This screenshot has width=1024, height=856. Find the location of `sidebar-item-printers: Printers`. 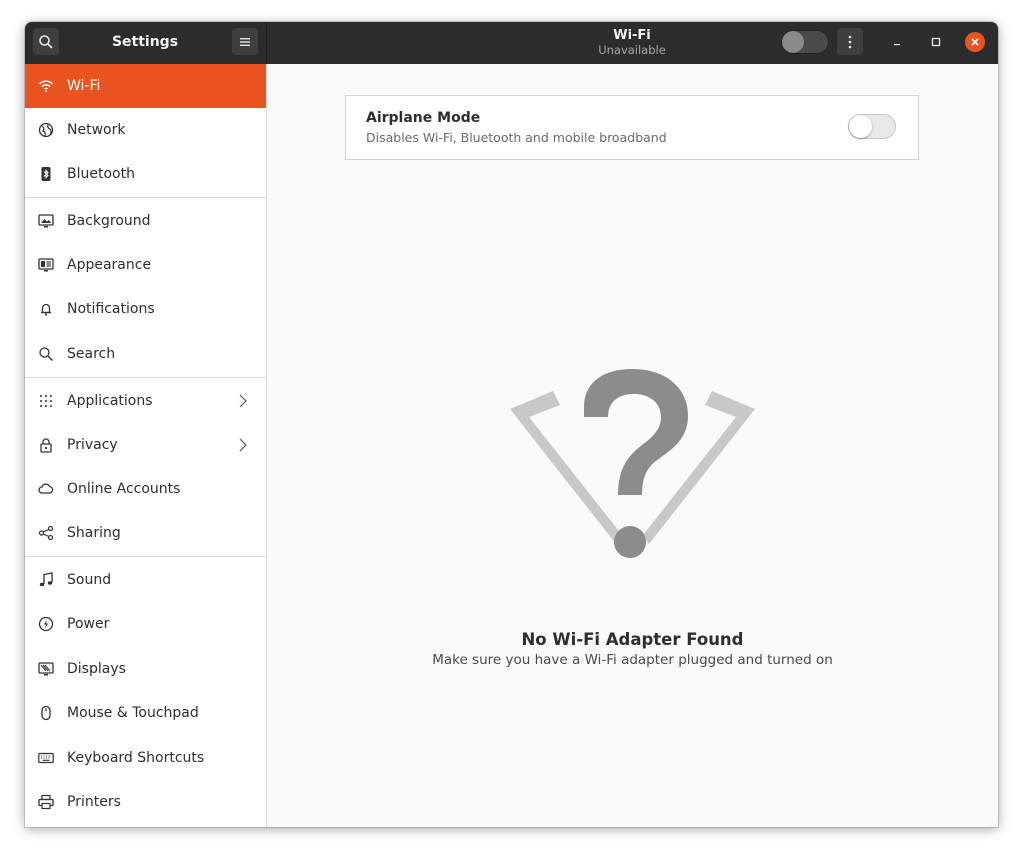

sidebar-item-printers: Printers is located at coordinates (145, 802).